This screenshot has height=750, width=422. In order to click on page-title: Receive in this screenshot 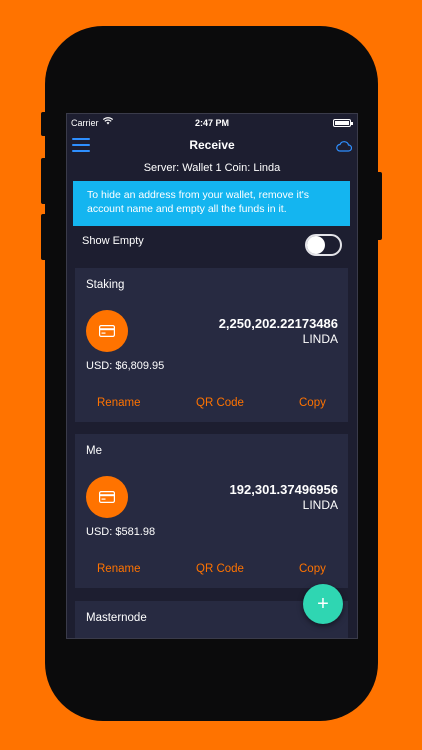, I will do `click(212, 145)`.